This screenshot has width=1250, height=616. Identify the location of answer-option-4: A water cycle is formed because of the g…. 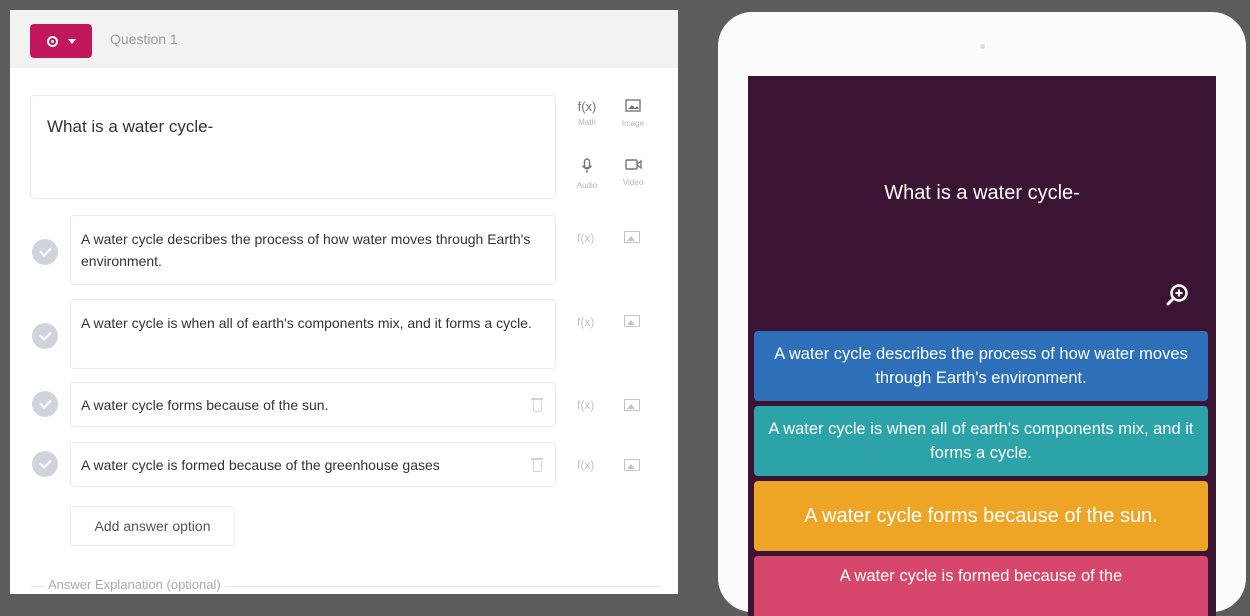
(313, 464).